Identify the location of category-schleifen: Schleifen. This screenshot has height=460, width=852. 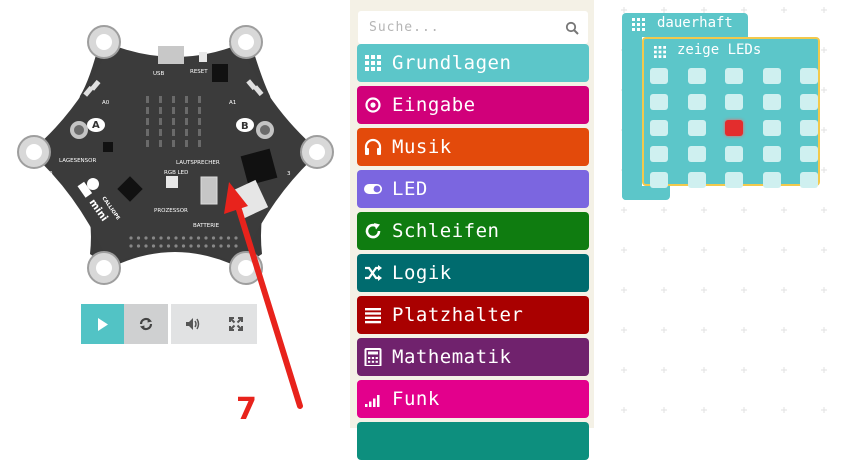
(473, 231).